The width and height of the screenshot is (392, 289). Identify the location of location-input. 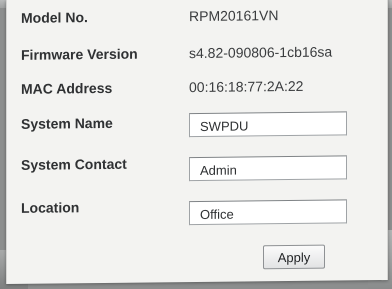
(268, 212).